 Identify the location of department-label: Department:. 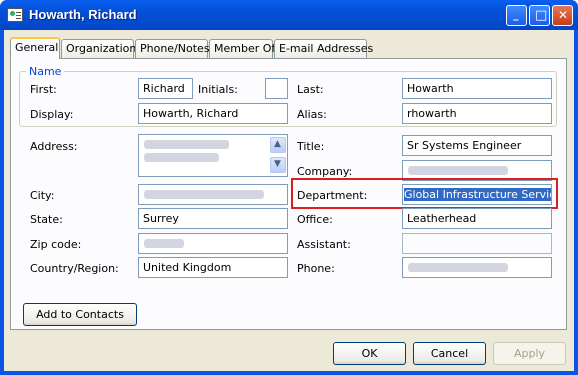
(332, 195).